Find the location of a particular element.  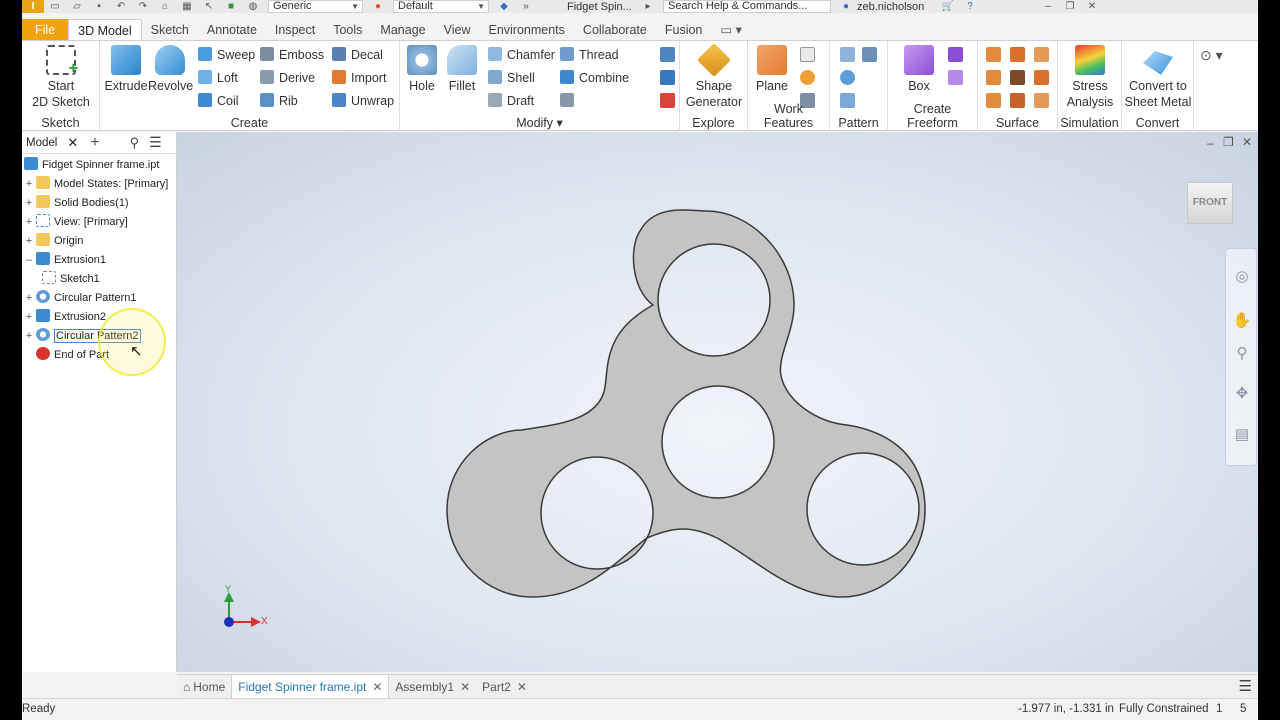

tree-item-model-states: + Model States: [Primary] is located at coordinates (96, 184).